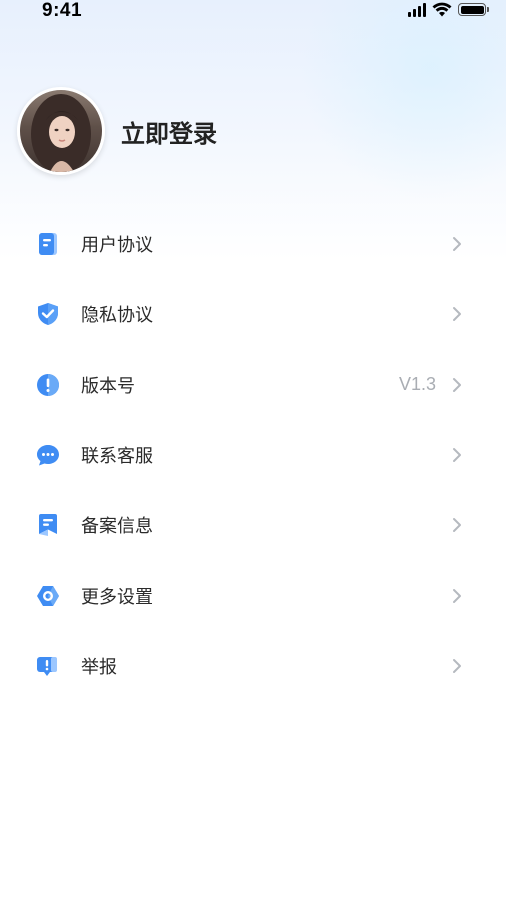 Image resolution: width=506 pixels, height=900 pixels. Describe the element at coordinates (403, 100) in the screenshot. I see `background-glow` at that location.